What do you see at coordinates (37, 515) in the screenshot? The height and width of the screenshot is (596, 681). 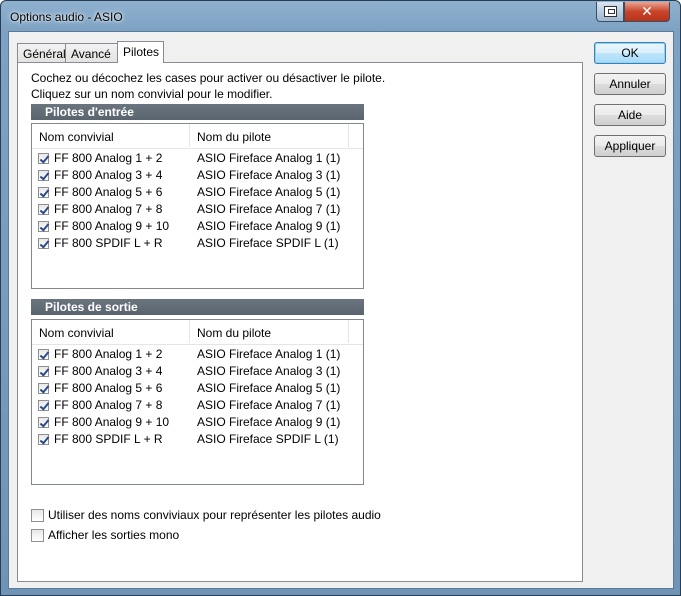 I see `friendly-names-checkbox` at bounding box center [37, 515].